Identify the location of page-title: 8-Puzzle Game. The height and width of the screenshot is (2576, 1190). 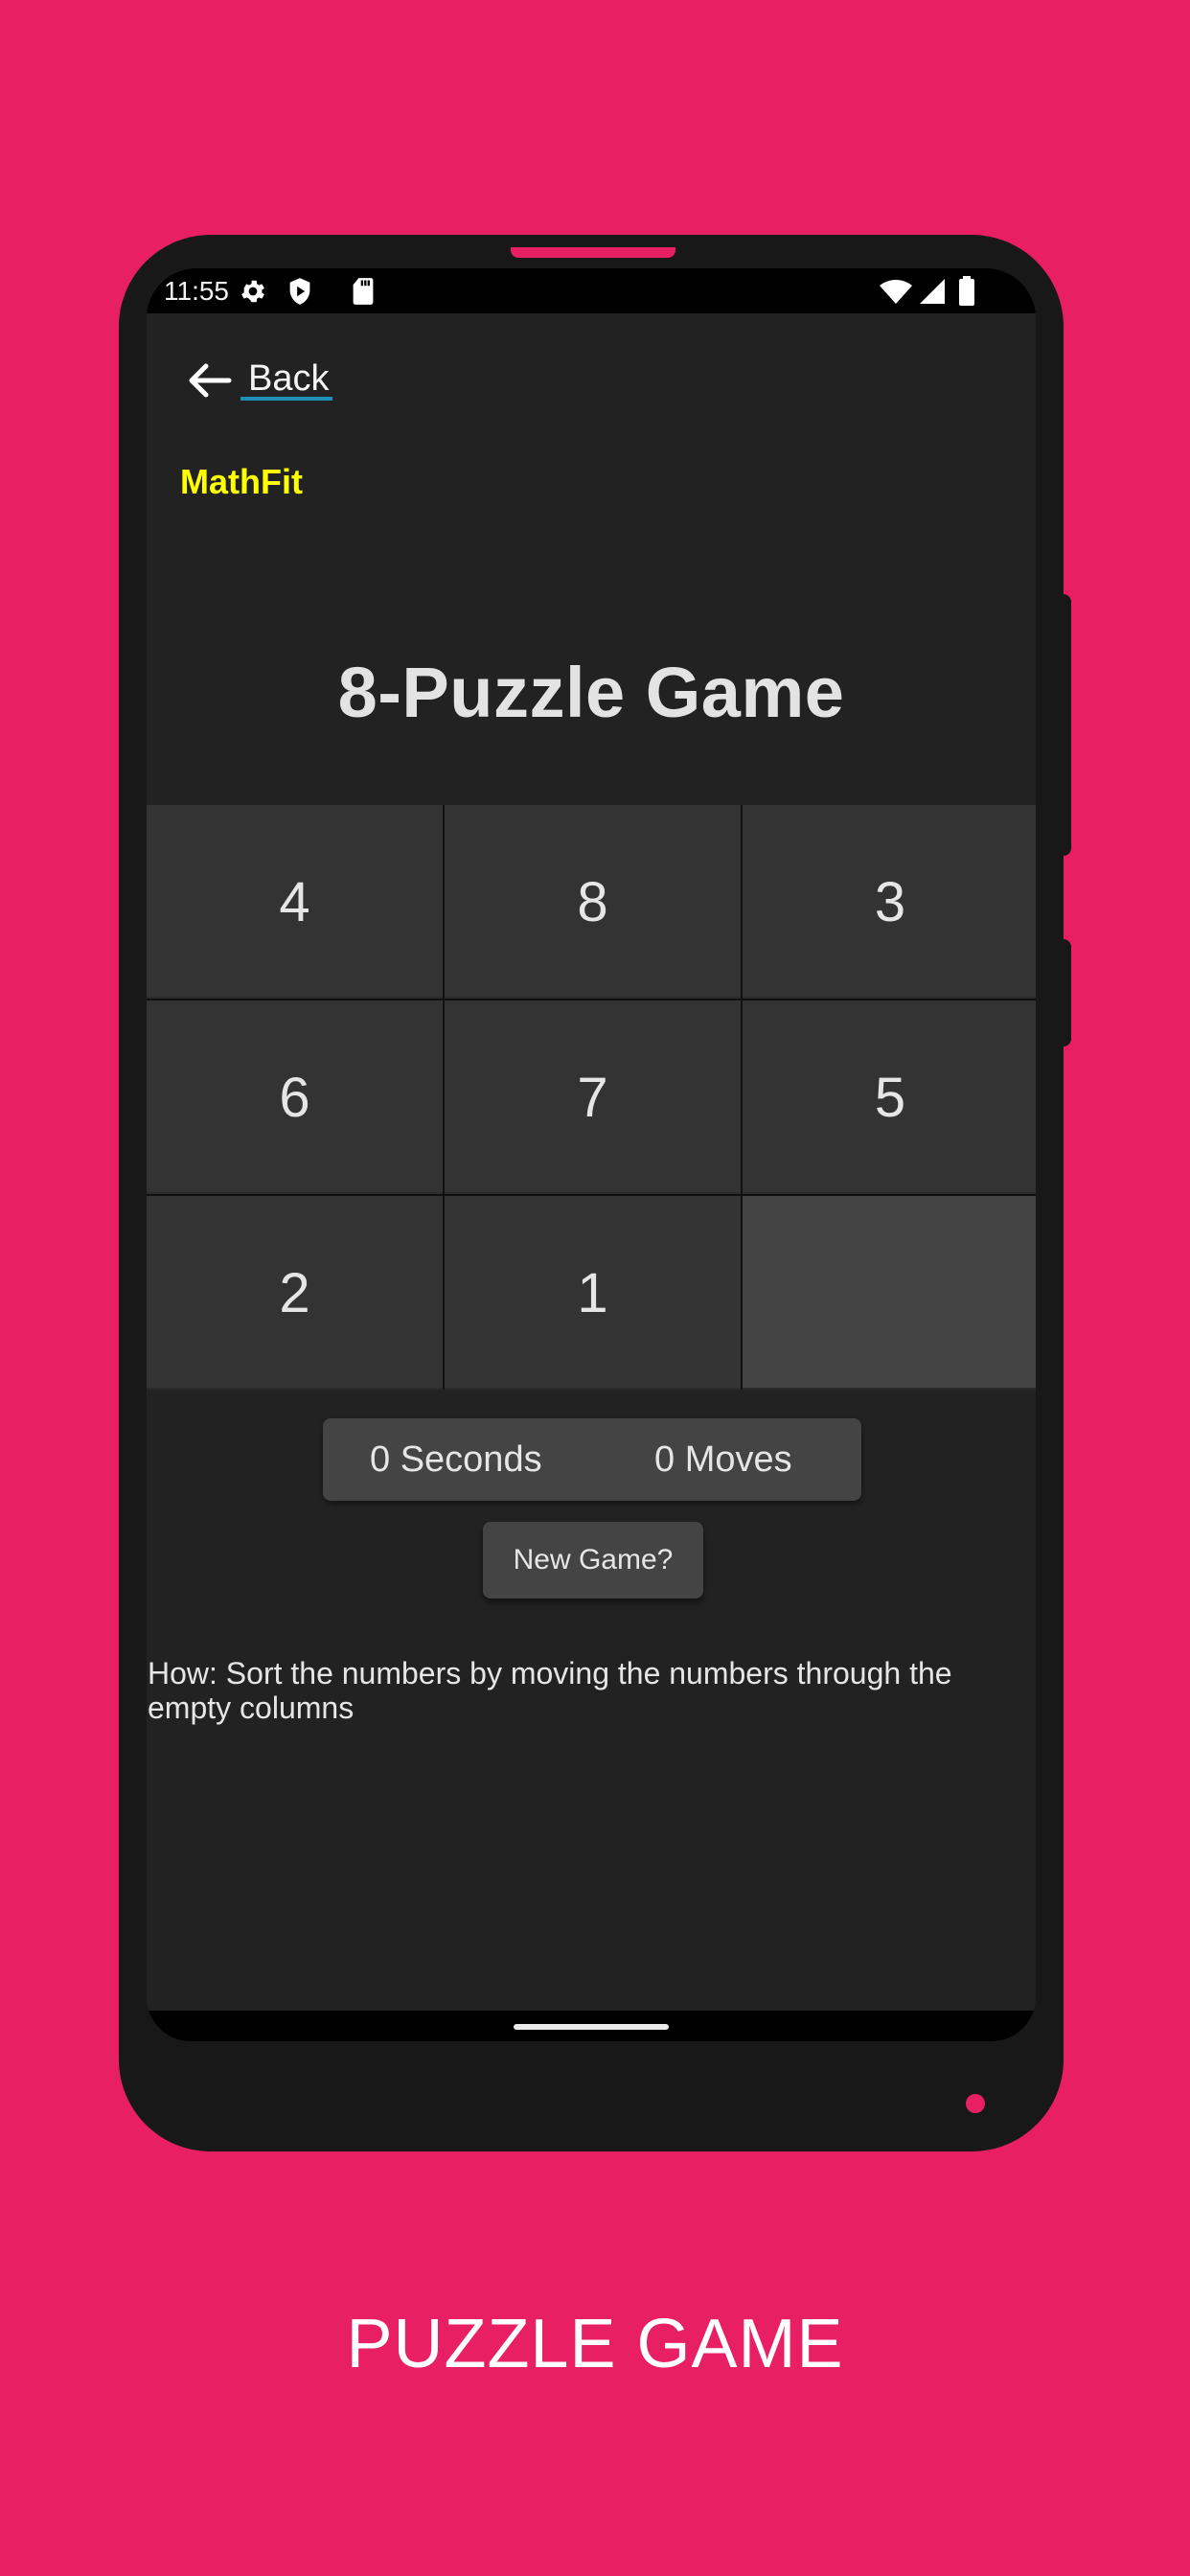
(591, 692).